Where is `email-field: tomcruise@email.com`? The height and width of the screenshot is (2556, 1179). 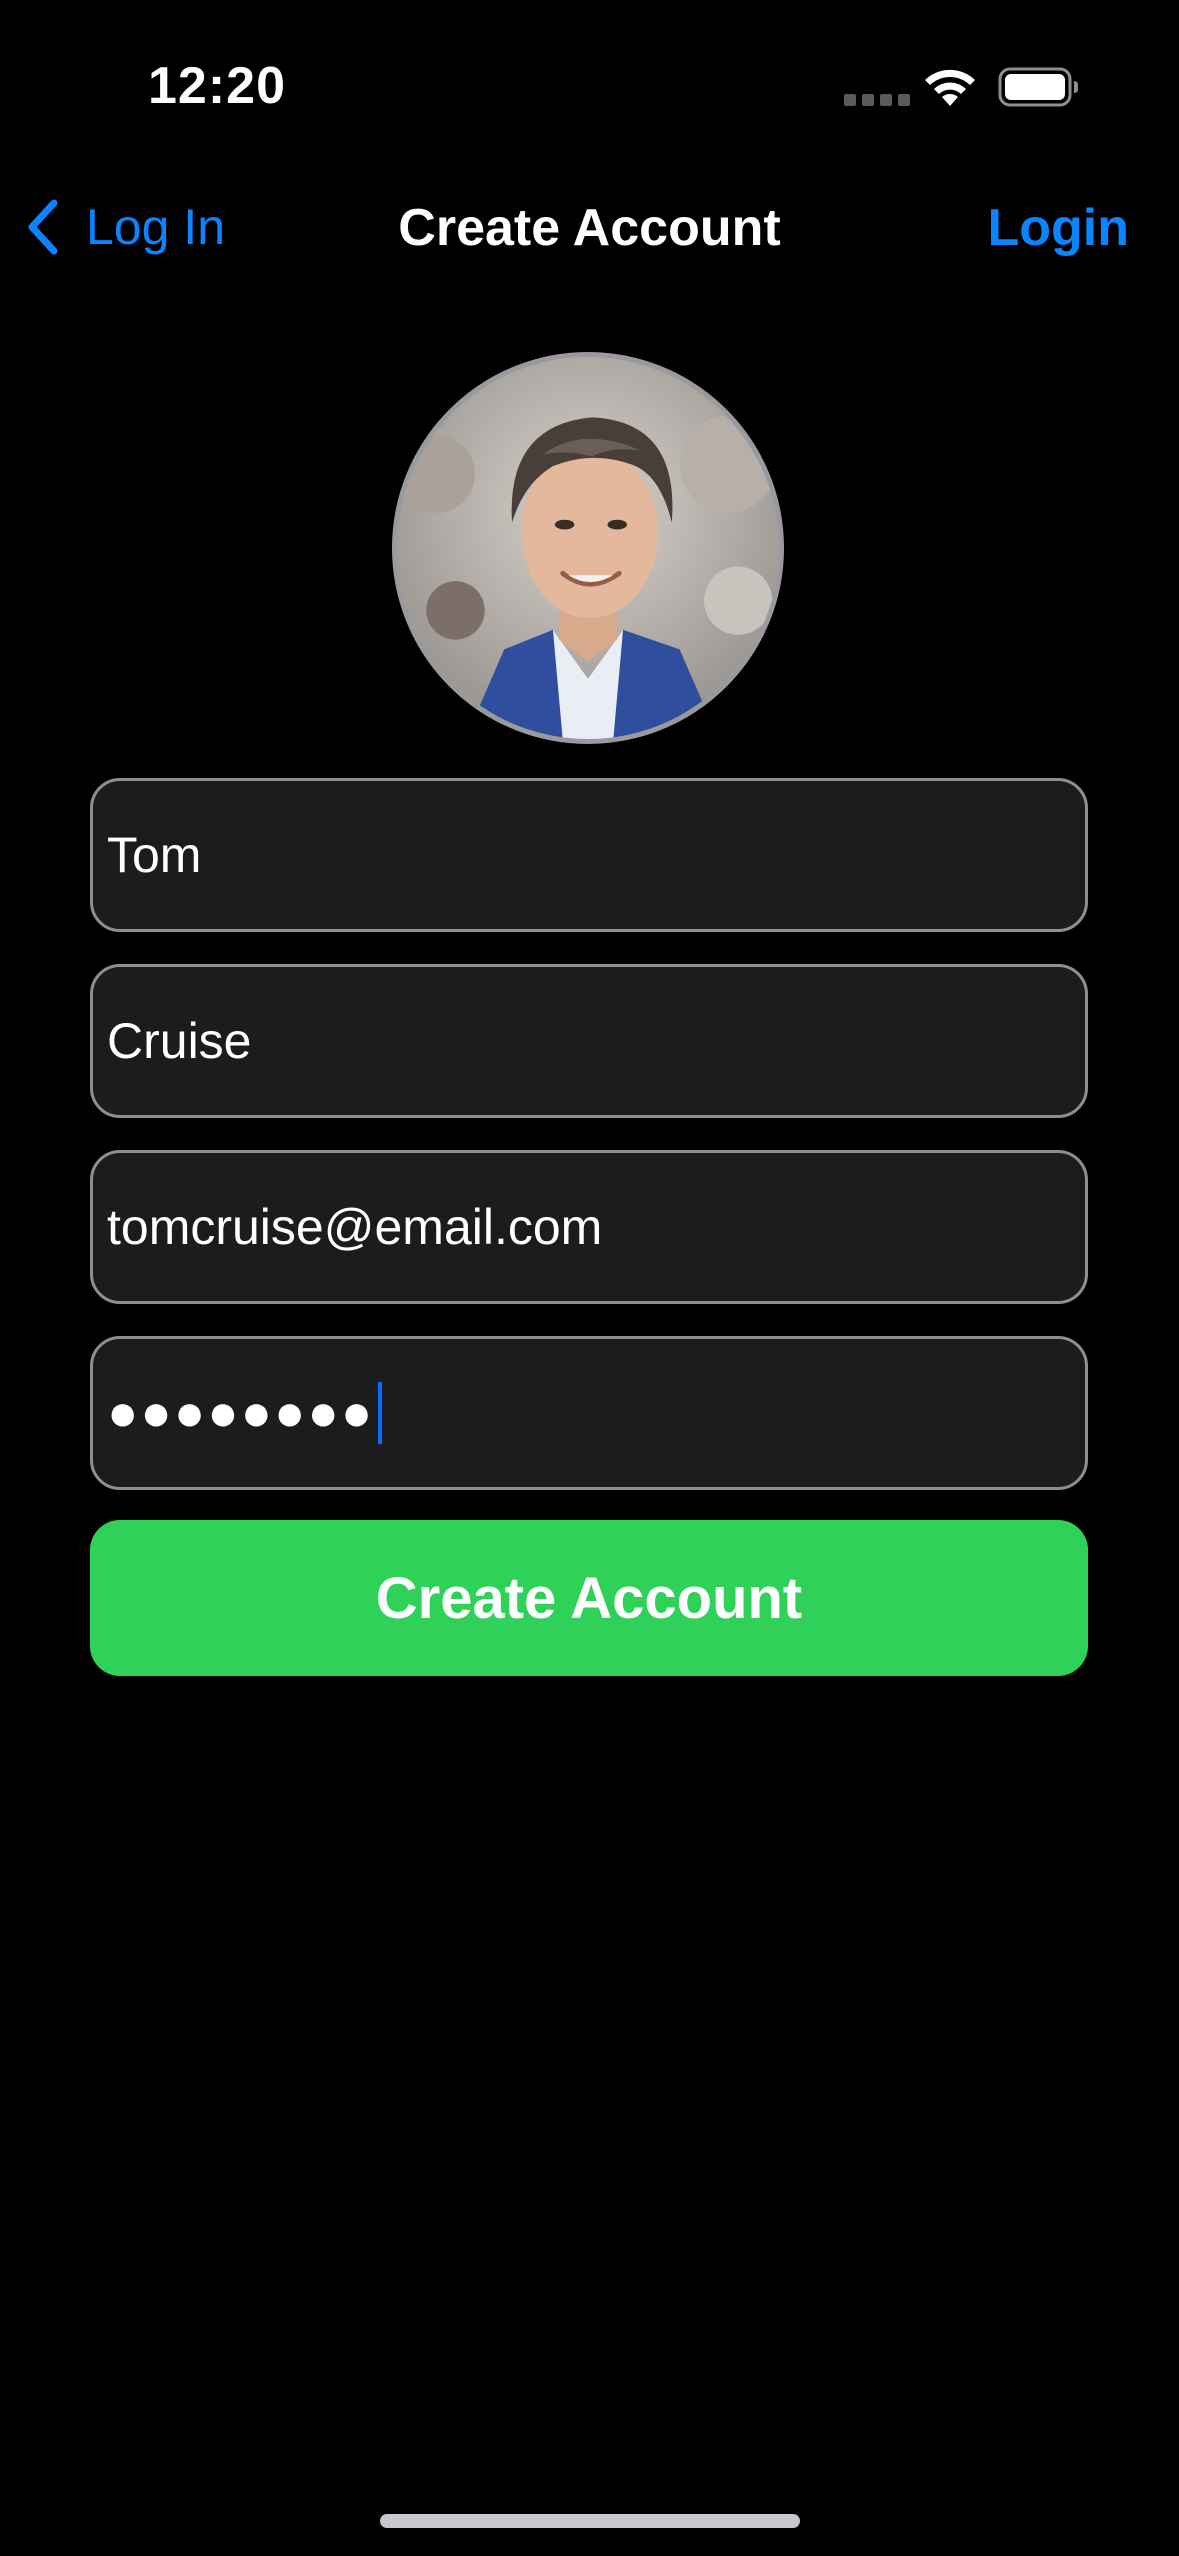
email-field: tomcruise@email.com is located at coordinates (589, 1227).